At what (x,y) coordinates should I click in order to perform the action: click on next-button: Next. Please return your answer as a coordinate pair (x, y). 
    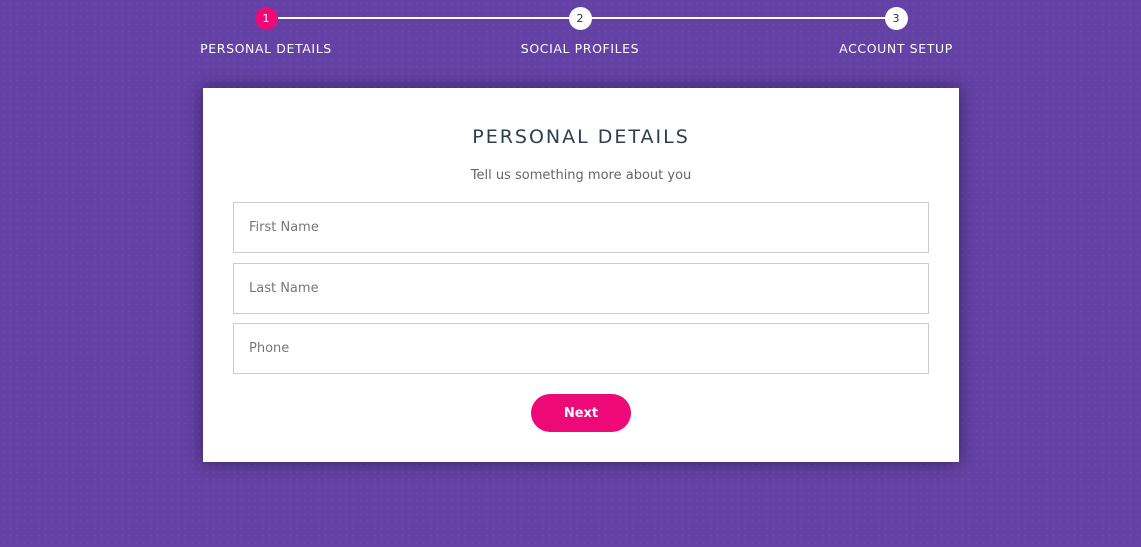
    Looking at the image, I should click on (581, 413).